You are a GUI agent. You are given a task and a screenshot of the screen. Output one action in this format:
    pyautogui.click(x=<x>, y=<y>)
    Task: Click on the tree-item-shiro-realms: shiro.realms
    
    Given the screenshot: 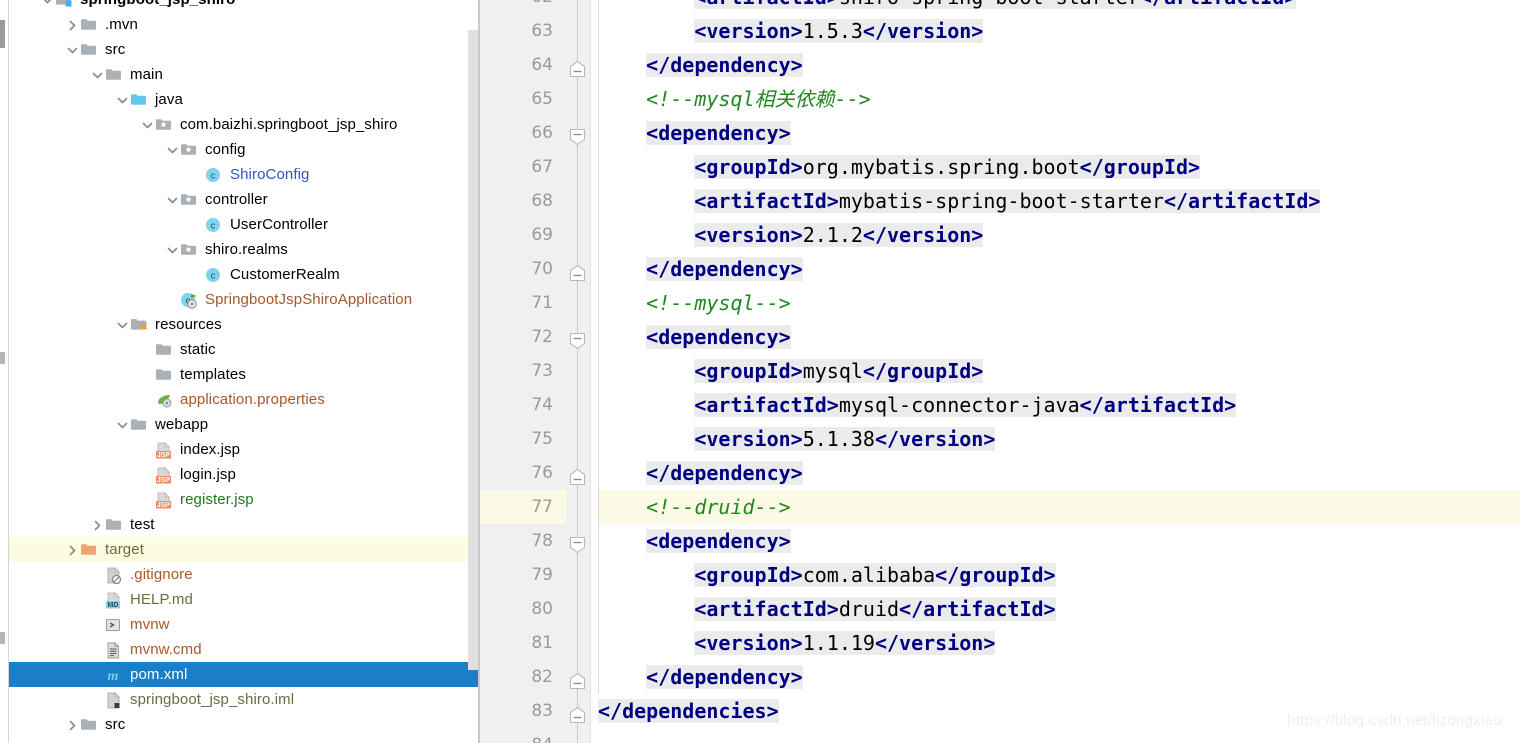 What is the action you would take?
    pyautogui.click(x=244, y=249)
    